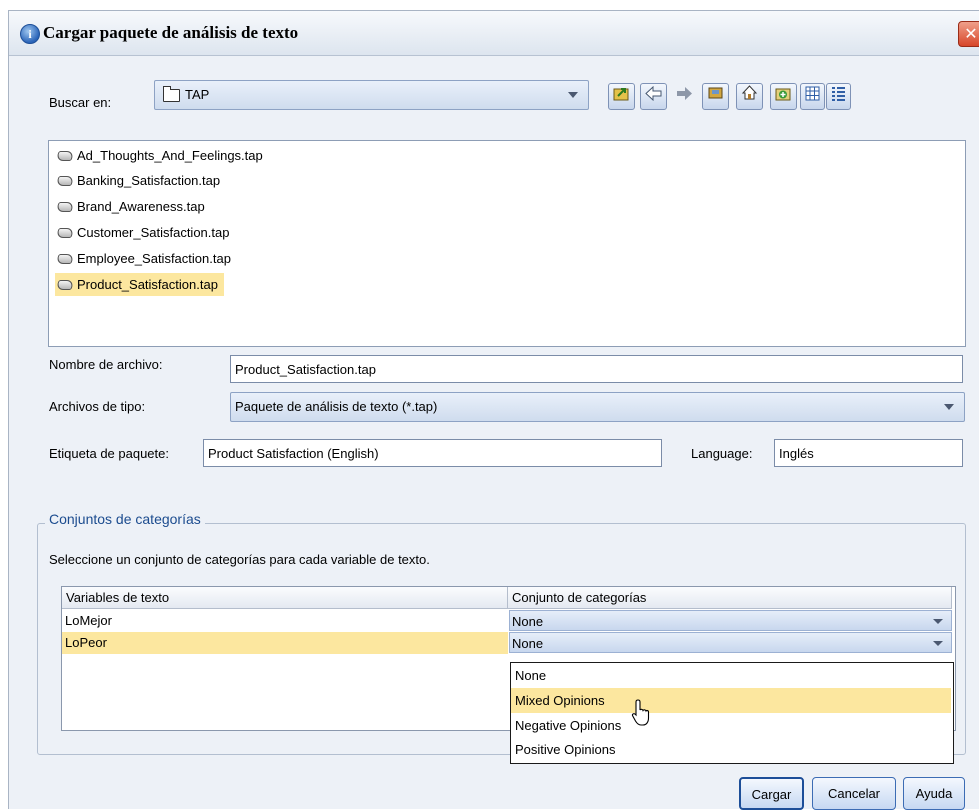 Image resolution: width=979 pixels, height=810 pixels. What do you see at coordinates (722, 453) in the screenshot?
I see `language-label: Language:` at bounding box center [722, 453].